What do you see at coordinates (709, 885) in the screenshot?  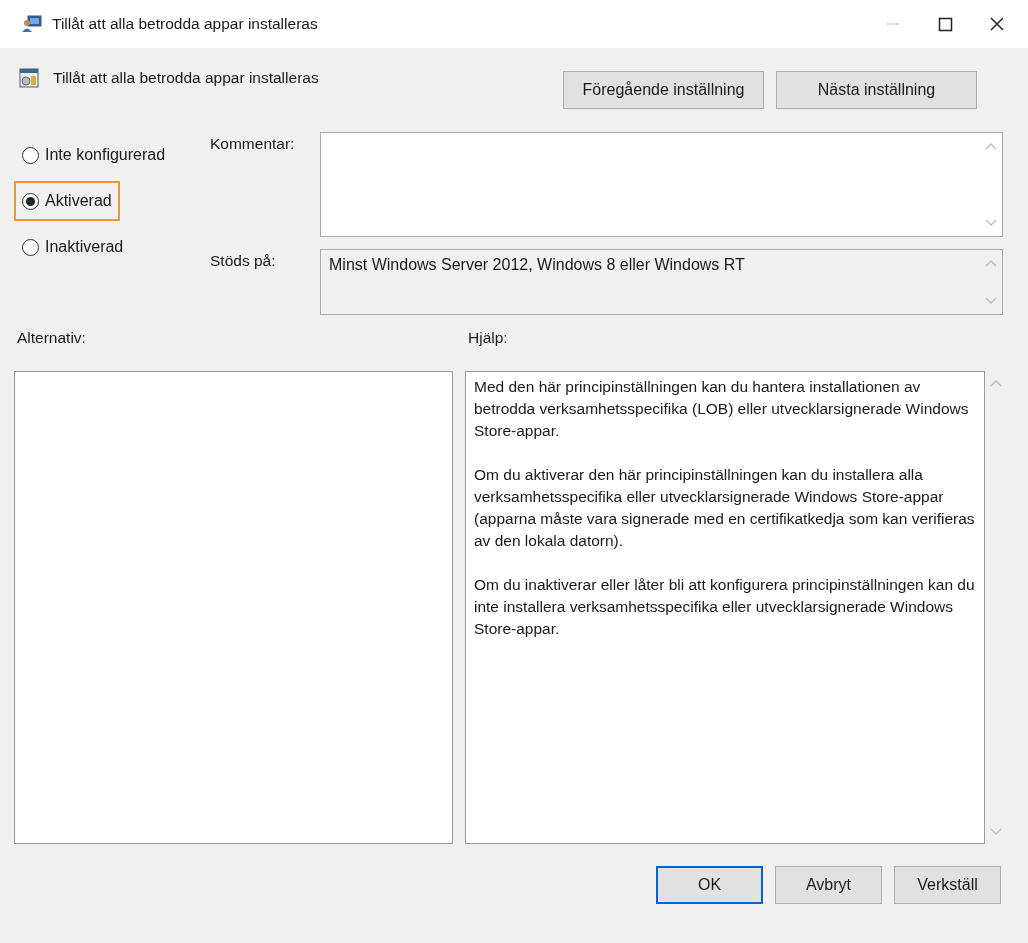 I see `dialog-button: OK` at bounding box center [709, 885].